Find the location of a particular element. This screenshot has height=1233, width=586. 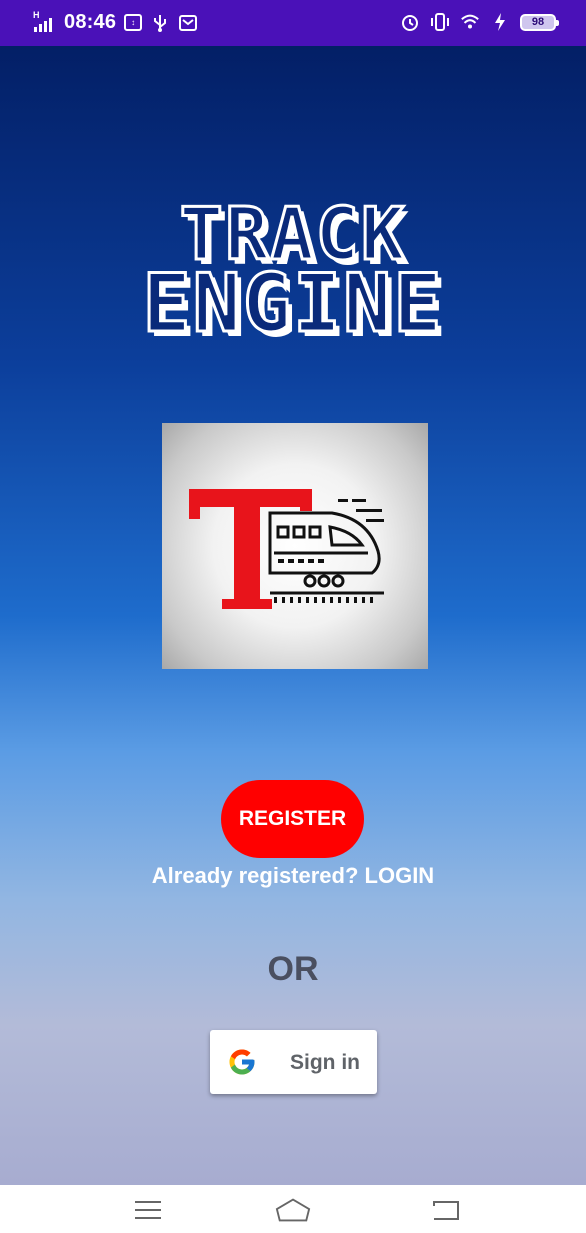

home-icon is located at coordinates (293, 1210).